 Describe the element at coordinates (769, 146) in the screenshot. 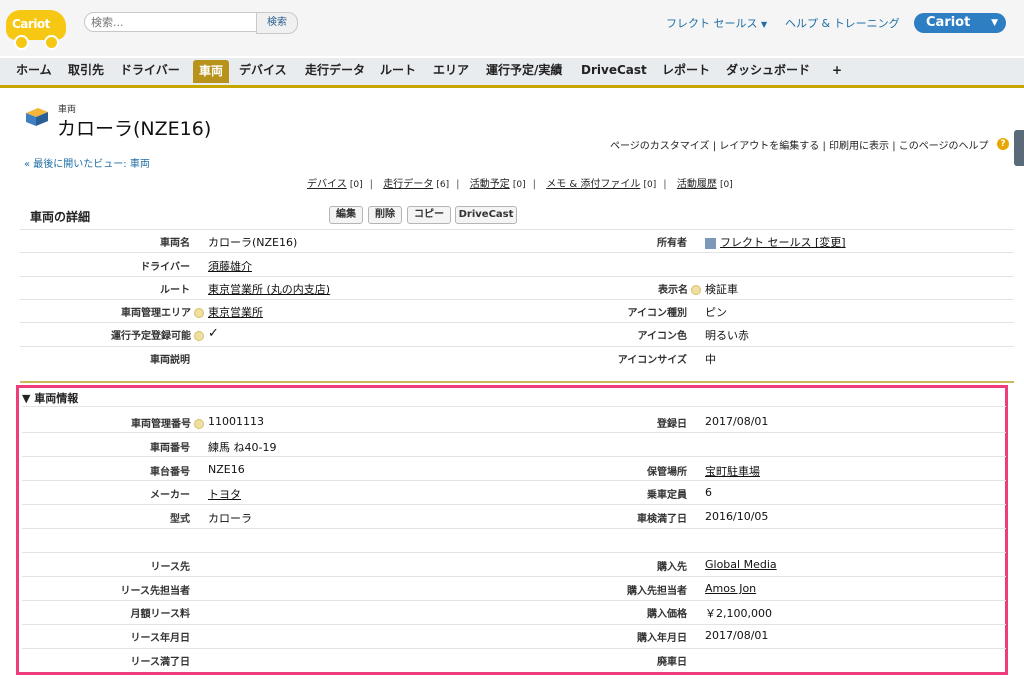

I see `edit-layout-link: レイアウトを編集する` at that location.